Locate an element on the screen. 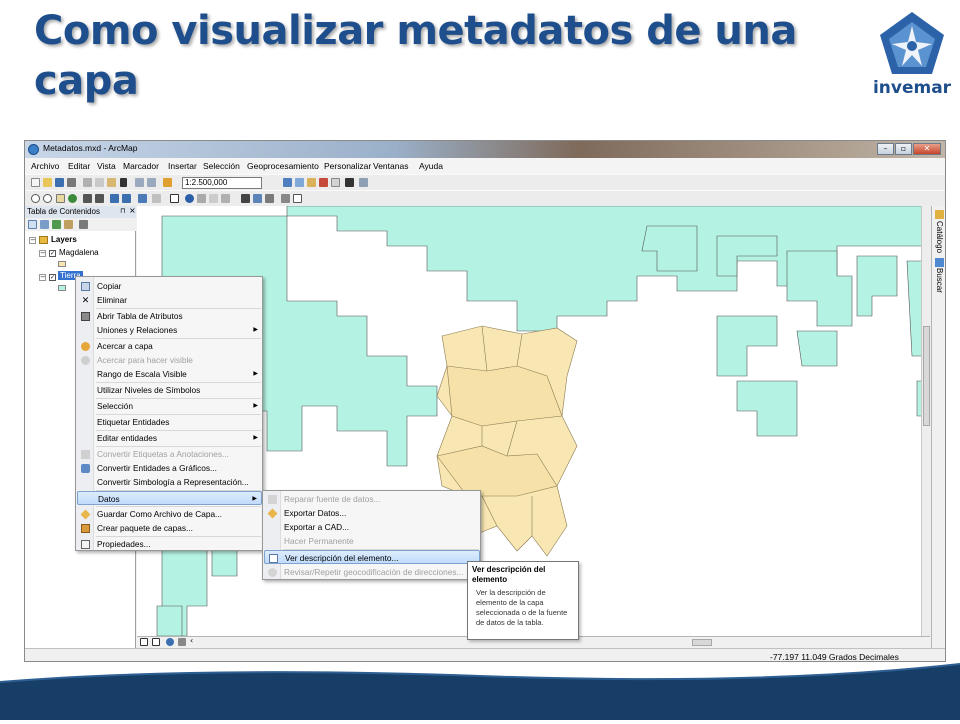 The width and height of the screenshot is (960, 724). list-by-drawing-order-icon is located at coordinates (32, 224).